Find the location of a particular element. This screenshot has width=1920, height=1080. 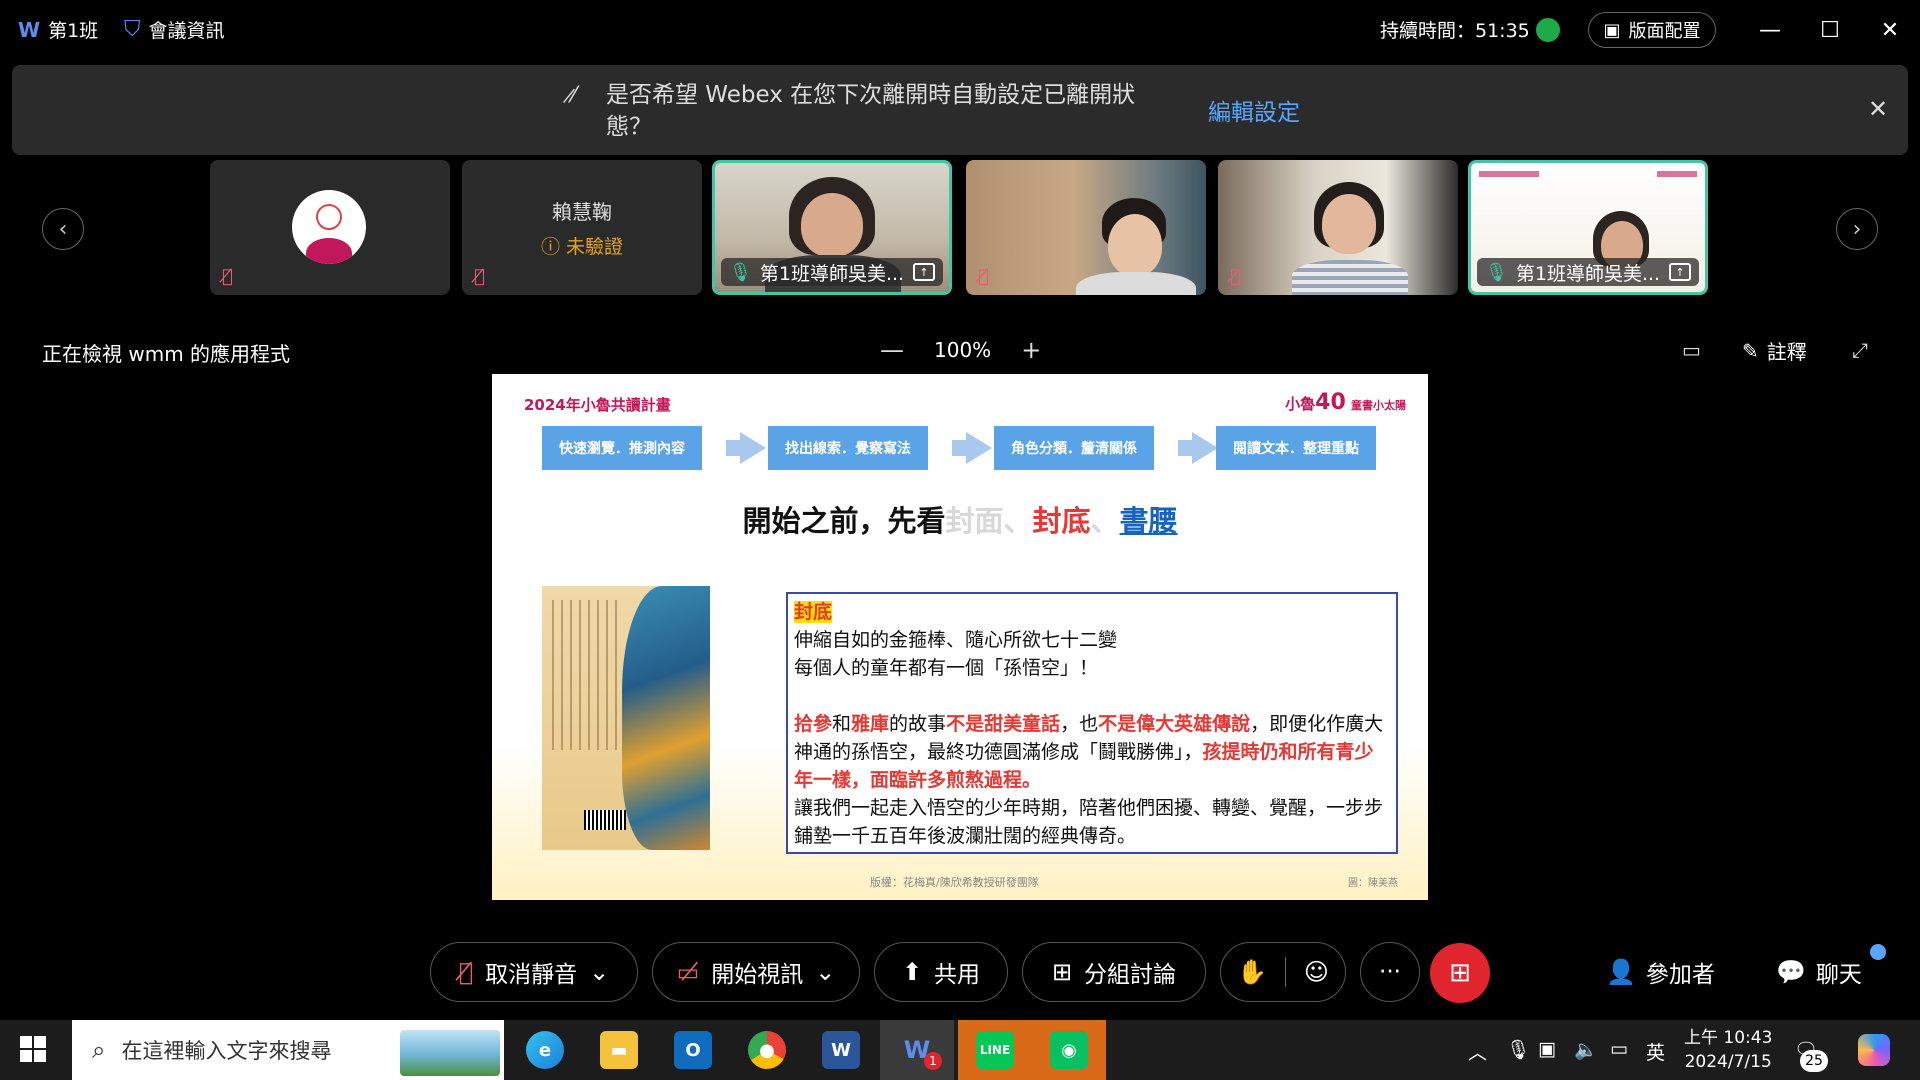

title-bar: W 第1班 ⛉ 會議資訊 持續時間：51:35 ▣ 版面配置 — ☐ ✕ is located at coordinates (960, 30).